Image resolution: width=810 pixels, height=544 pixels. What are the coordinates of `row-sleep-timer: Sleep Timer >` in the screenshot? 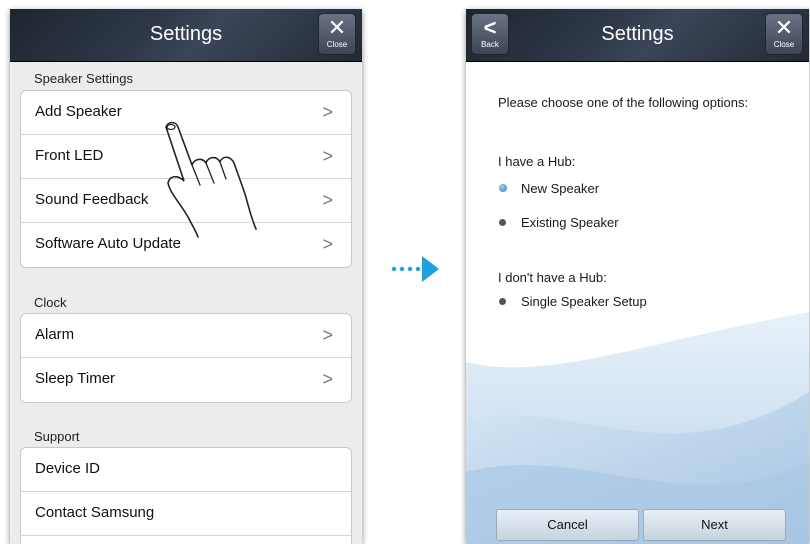 It's located at (186, 380).